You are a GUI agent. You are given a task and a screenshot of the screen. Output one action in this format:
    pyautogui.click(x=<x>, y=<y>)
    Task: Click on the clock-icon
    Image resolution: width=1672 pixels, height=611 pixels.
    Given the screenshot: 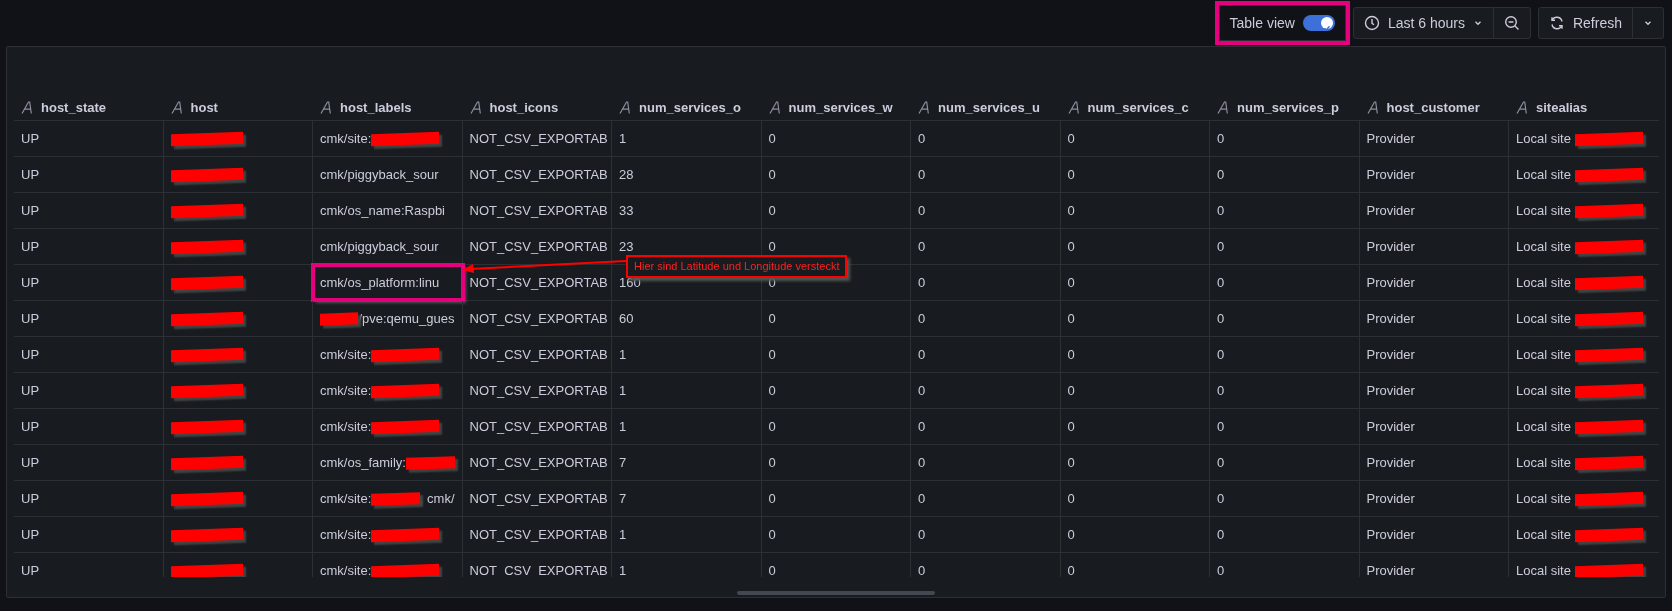 What is the action you would take?
    pyautogui.click(x=1371, y=23)
    